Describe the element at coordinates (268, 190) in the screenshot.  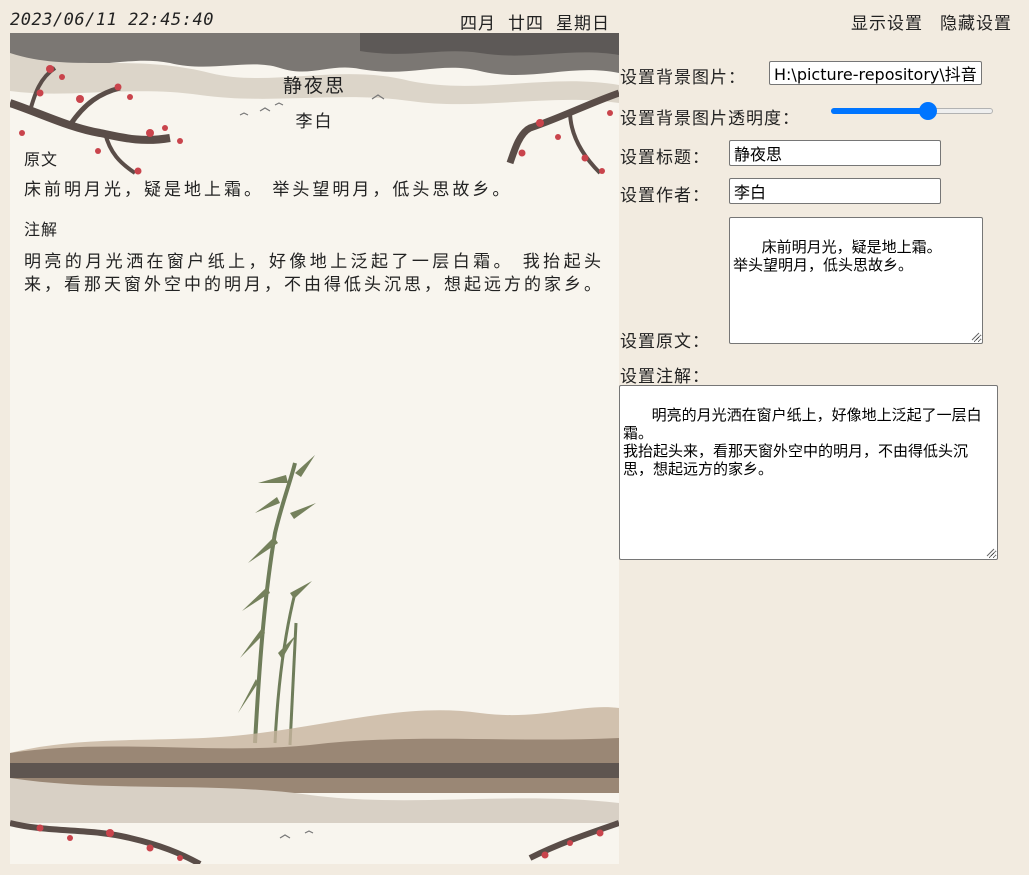
I see `poem-original-text: 床前明月光，疑是地上霜。 举头望明月，低头思故乡。` at that location.